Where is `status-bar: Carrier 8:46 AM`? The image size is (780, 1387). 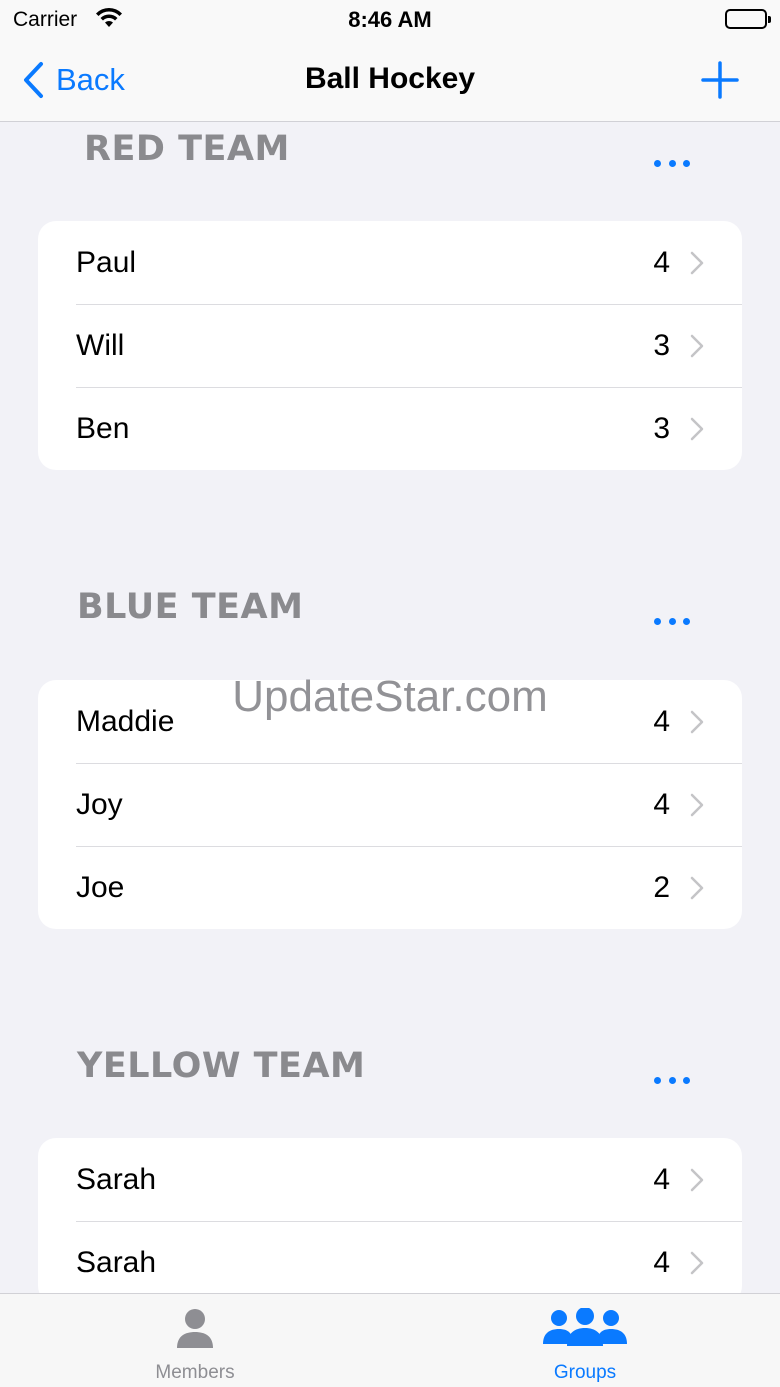
status-bar: Carrier 8:46 AM is located at coordinates (390, 20).